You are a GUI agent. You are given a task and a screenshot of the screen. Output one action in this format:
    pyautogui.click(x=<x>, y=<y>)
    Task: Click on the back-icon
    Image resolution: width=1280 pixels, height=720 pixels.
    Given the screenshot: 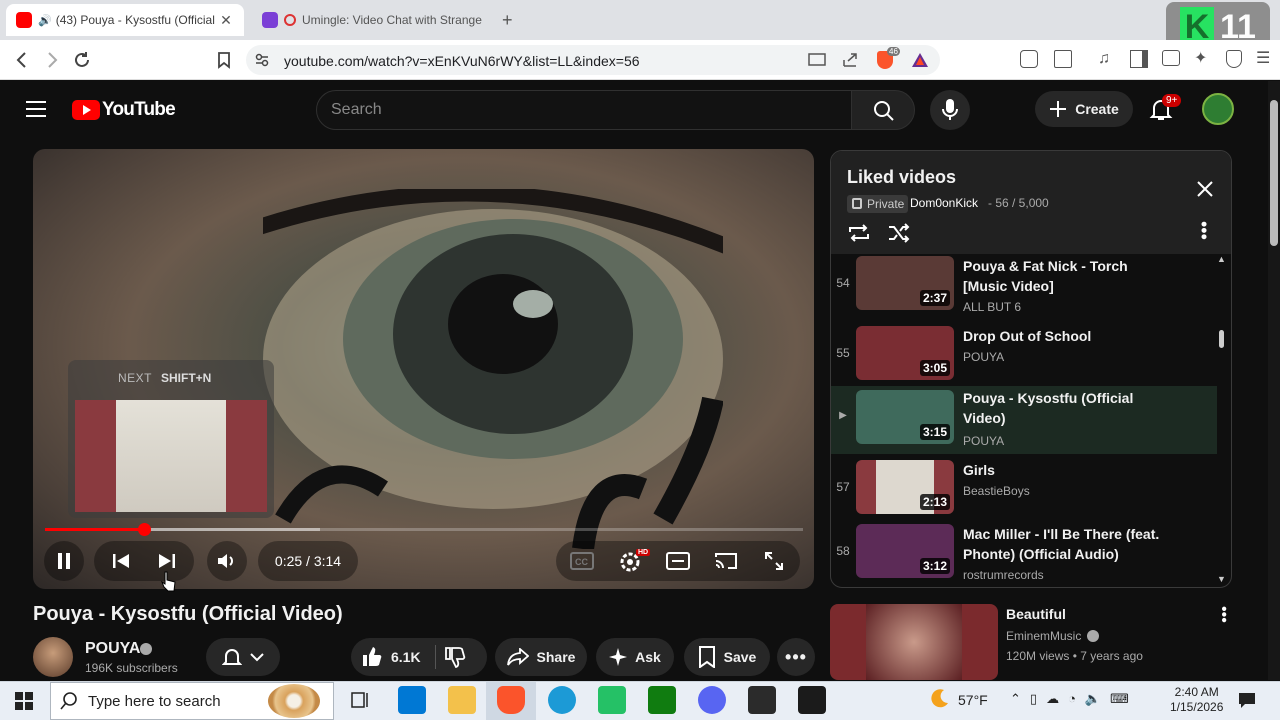 What is the action you would take?
    pyautogui.click(x=22, y=60)
    